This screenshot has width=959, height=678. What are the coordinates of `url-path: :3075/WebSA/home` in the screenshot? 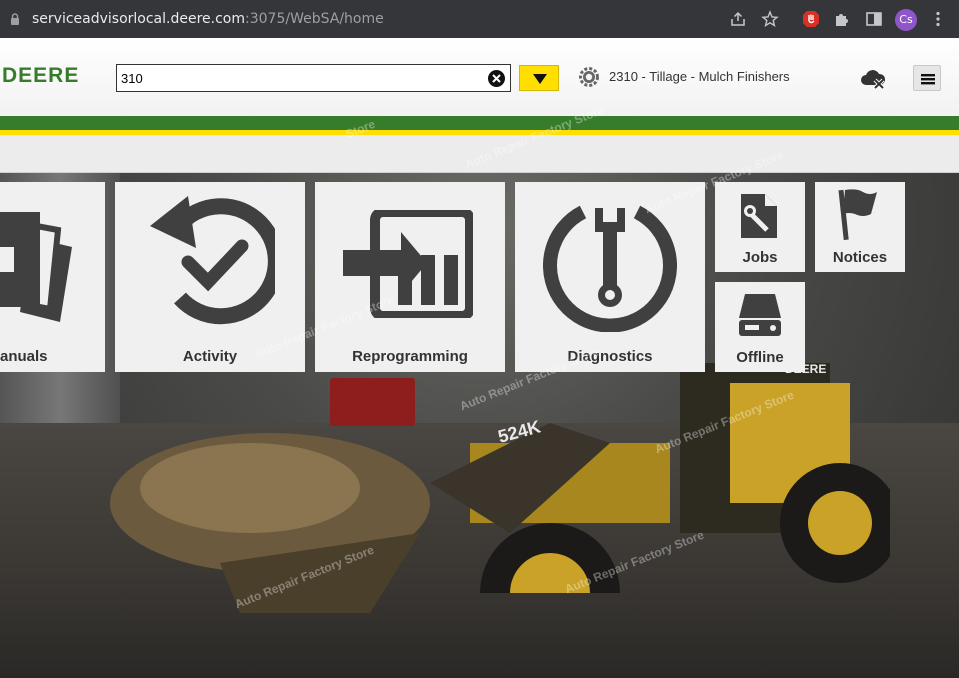 It's located at (314, 19).